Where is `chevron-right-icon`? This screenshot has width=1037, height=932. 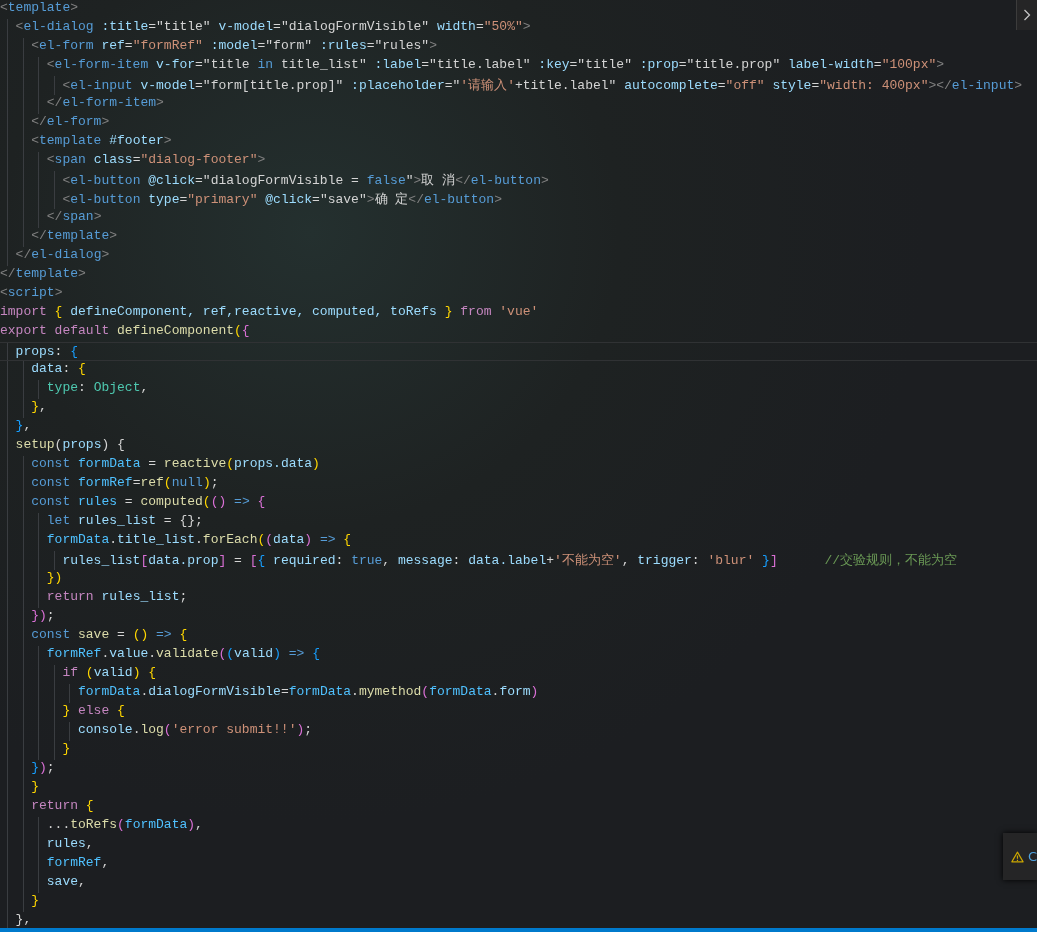 chevron-right-icon is located at coordinates (1027, 15).